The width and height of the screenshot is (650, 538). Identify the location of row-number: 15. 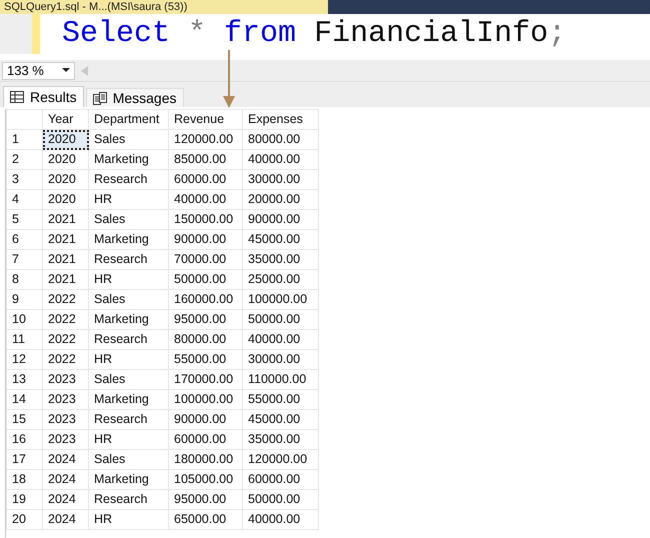
(24, 420).